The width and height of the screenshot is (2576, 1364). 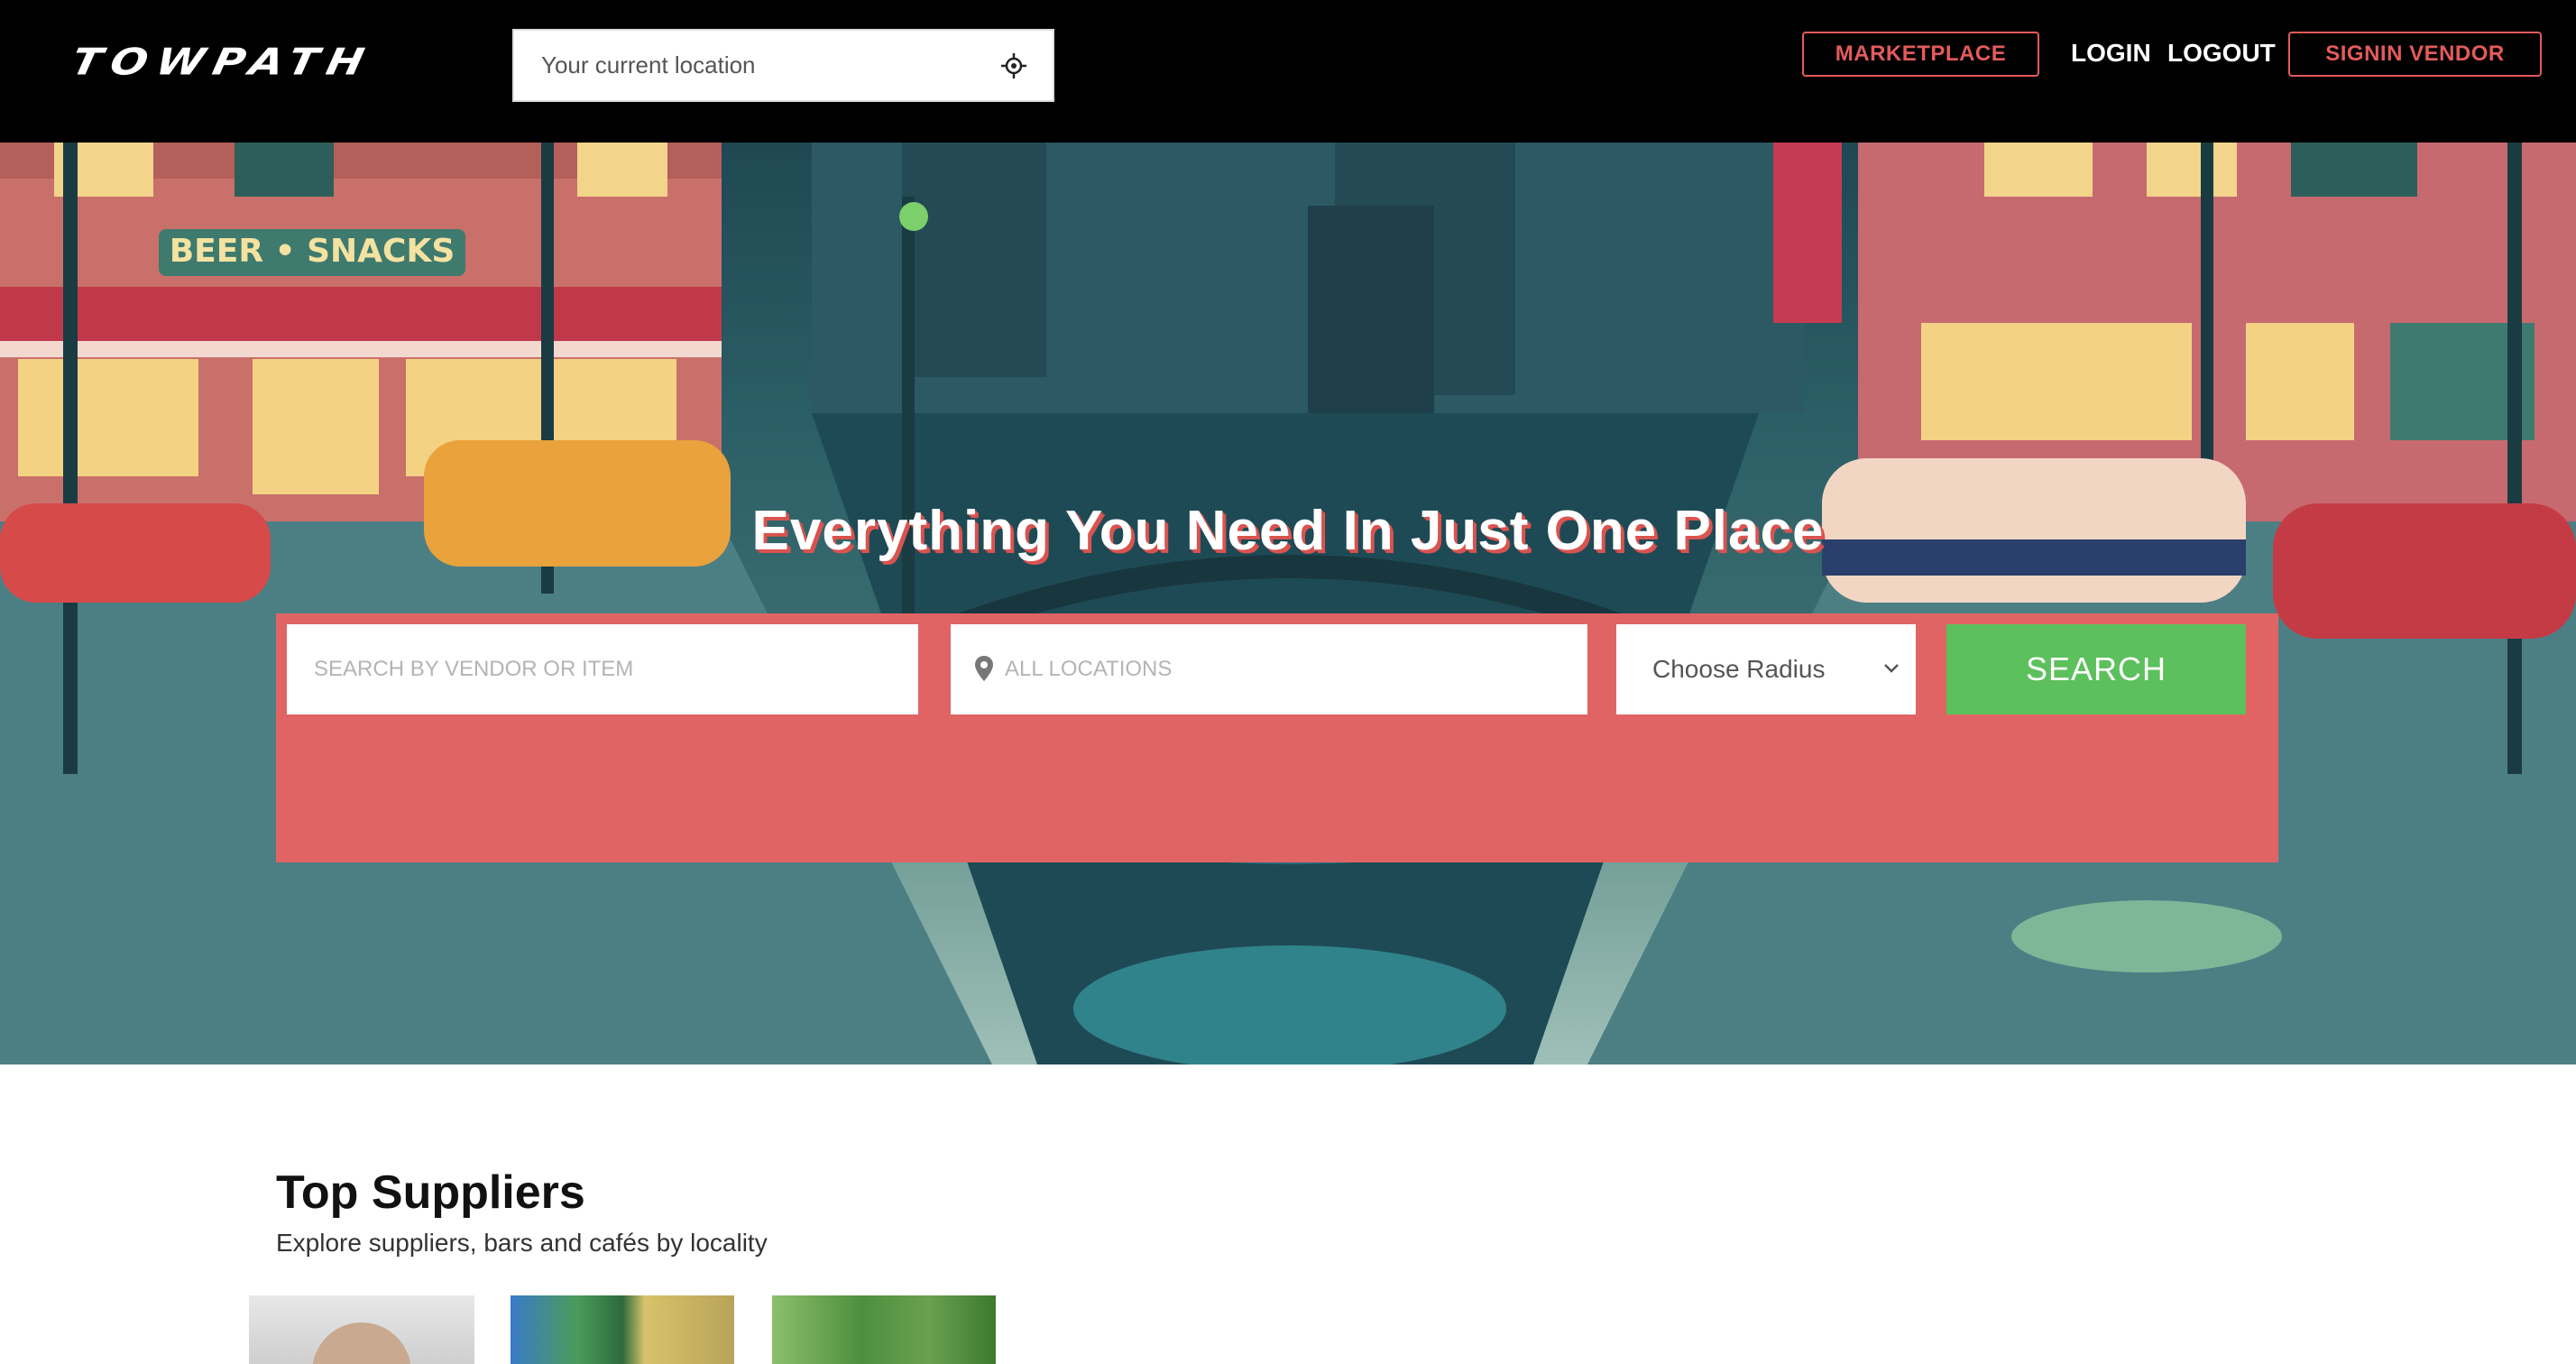 What do you see at coordinates (2415, 54) in the screenshot?
I see `signin-vendor-button: SIGNIN VENDOR` at bounding box center [2415, 54].